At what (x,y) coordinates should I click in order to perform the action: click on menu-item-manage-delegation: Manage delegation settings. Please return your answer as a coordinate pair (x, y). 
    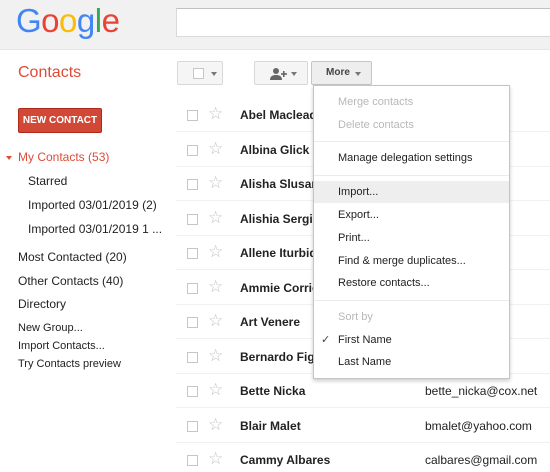
    Looking at the image, I should click on (411, 158).